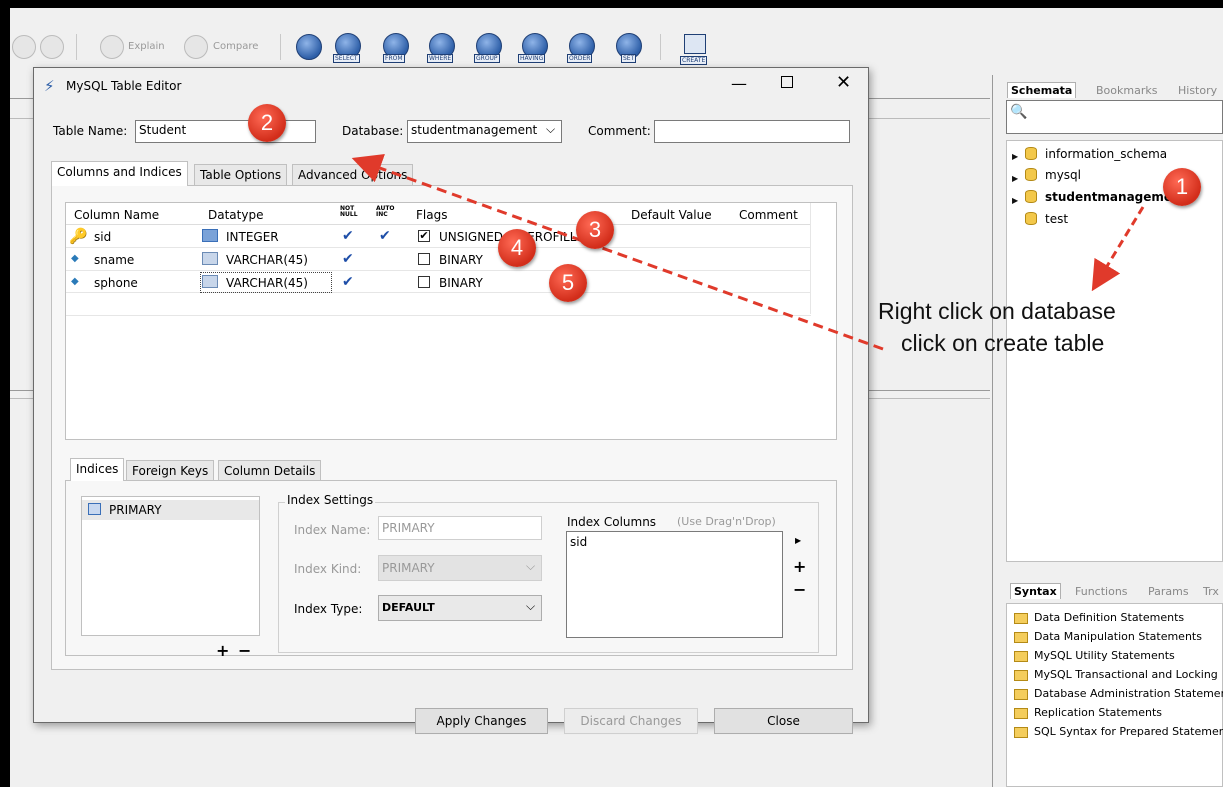 The image size is (1223, 787). Describe the element at coordinates (267, 123) in the screenshot. I see `step-marker-2: 2` at that location.